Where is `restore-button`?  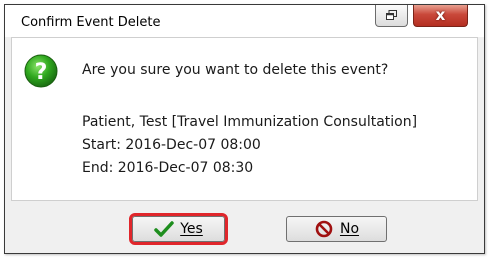 restore-button is located at coordinates (391, 16).